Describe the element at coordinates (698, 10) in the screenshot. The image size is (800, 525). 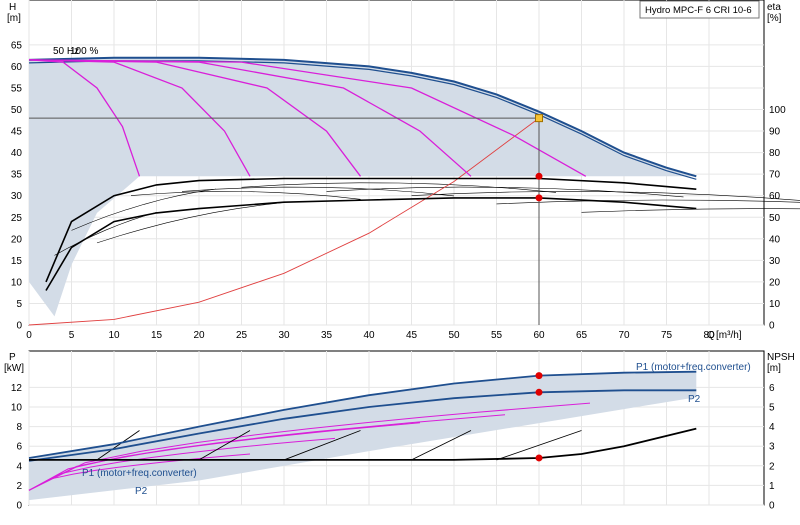
I see `chart-title: Hydro MPC-F 6 CRI 10-6` at that location.